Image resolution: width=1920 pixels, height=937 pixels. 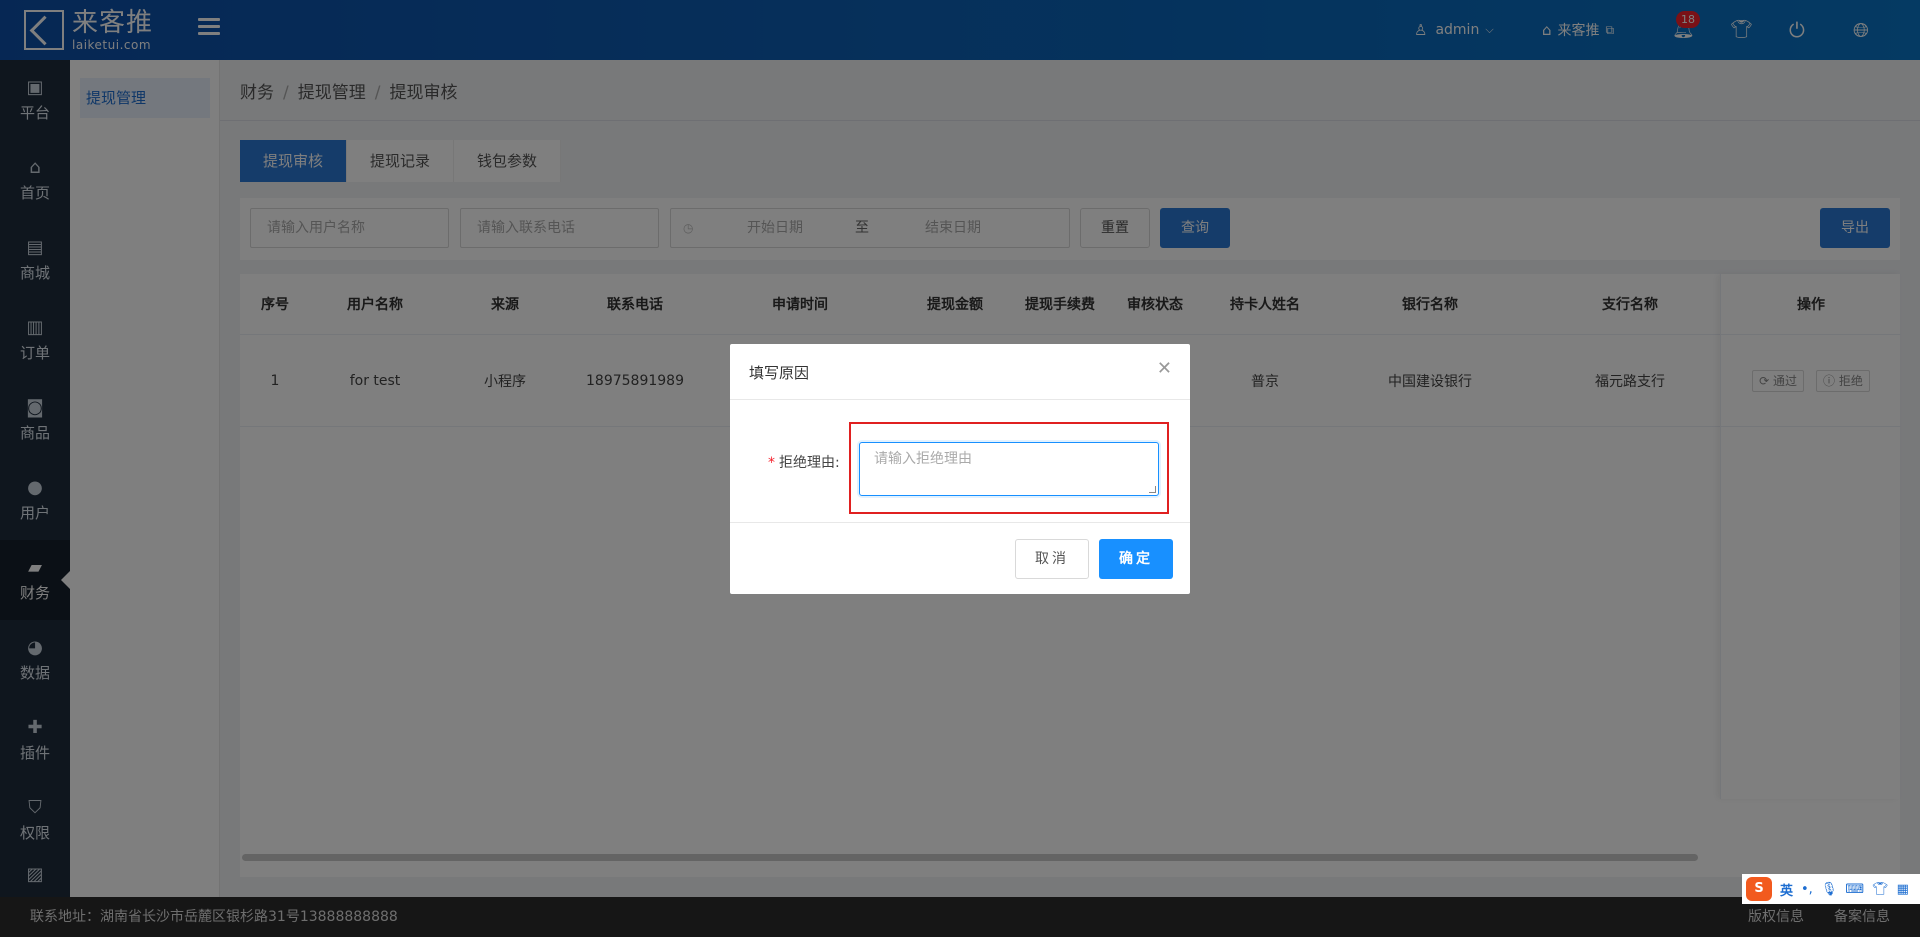 I want to click on sogou-logo-icon: S, so click(x=1759, y=889).